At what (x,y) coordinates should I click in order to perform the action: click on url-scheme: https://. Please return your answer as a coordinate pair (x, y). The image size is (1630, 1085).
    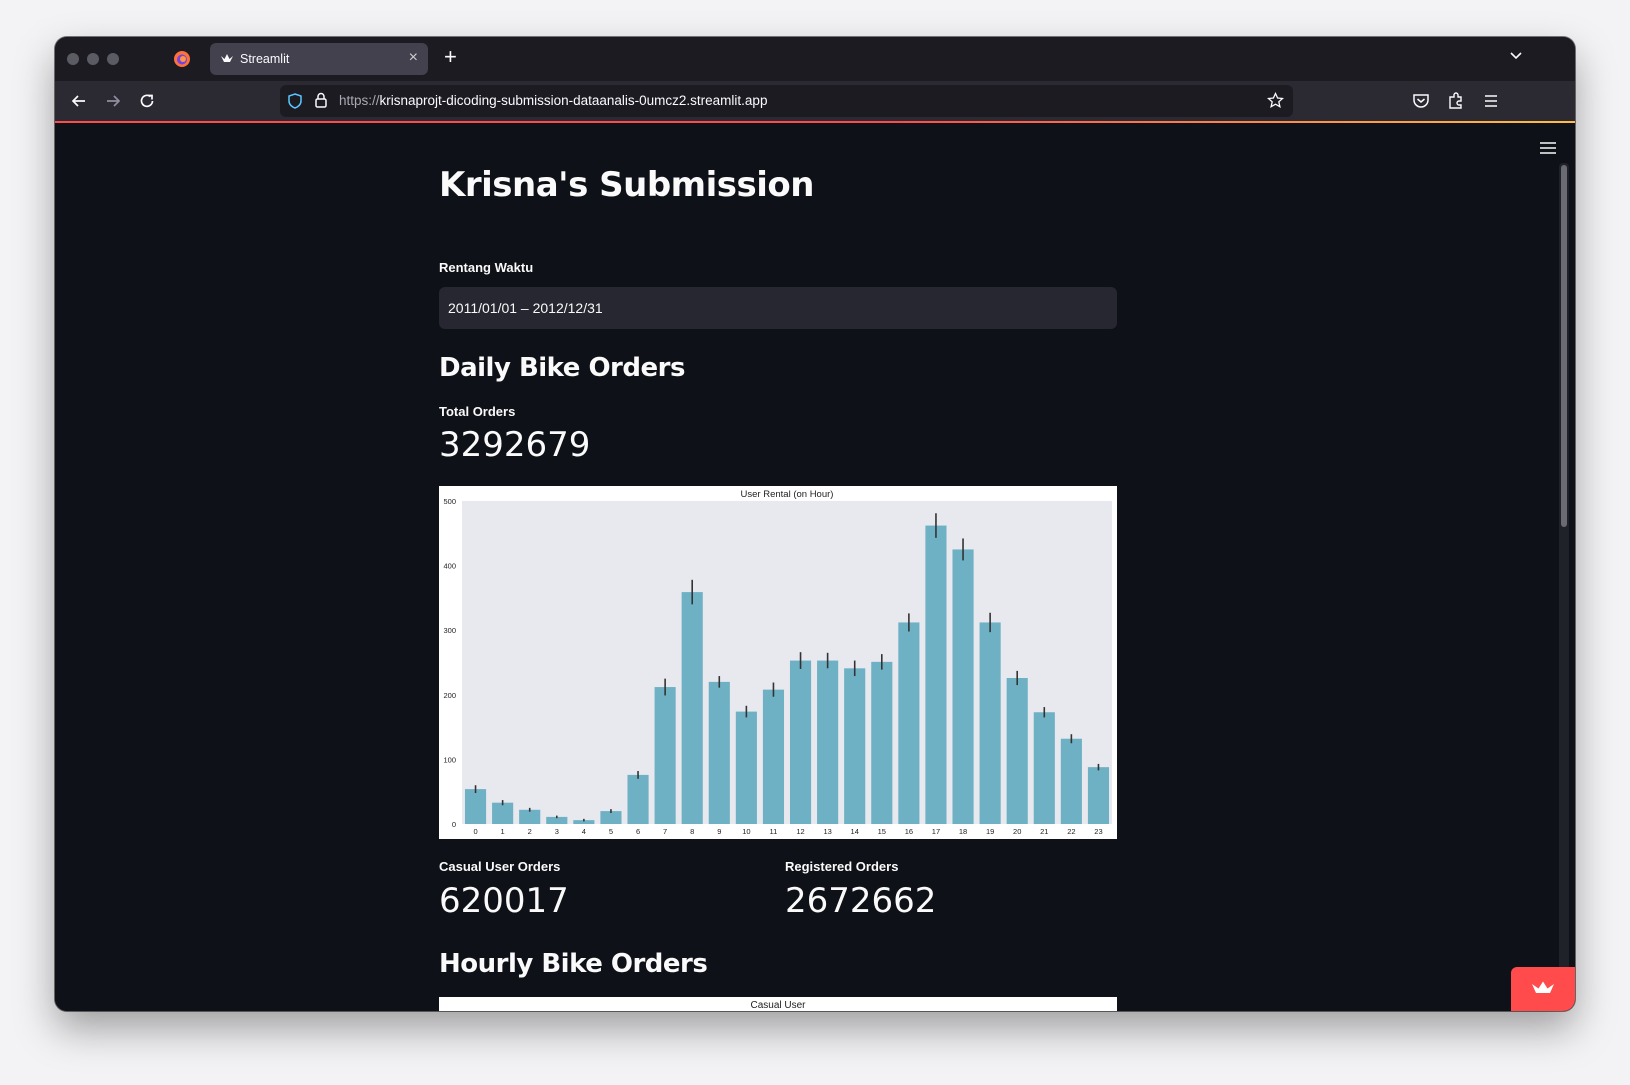
    Looking at the image, I should click on (359, 100).